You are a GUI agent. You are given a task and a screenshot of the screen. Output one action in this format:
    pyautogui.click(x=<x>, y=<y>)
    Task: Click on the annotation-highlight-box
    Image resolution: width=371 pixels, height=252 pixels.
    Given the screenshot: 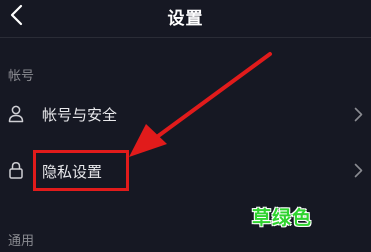 What is the action you would take?
    pyautogui.click(x=81, y=170)
    